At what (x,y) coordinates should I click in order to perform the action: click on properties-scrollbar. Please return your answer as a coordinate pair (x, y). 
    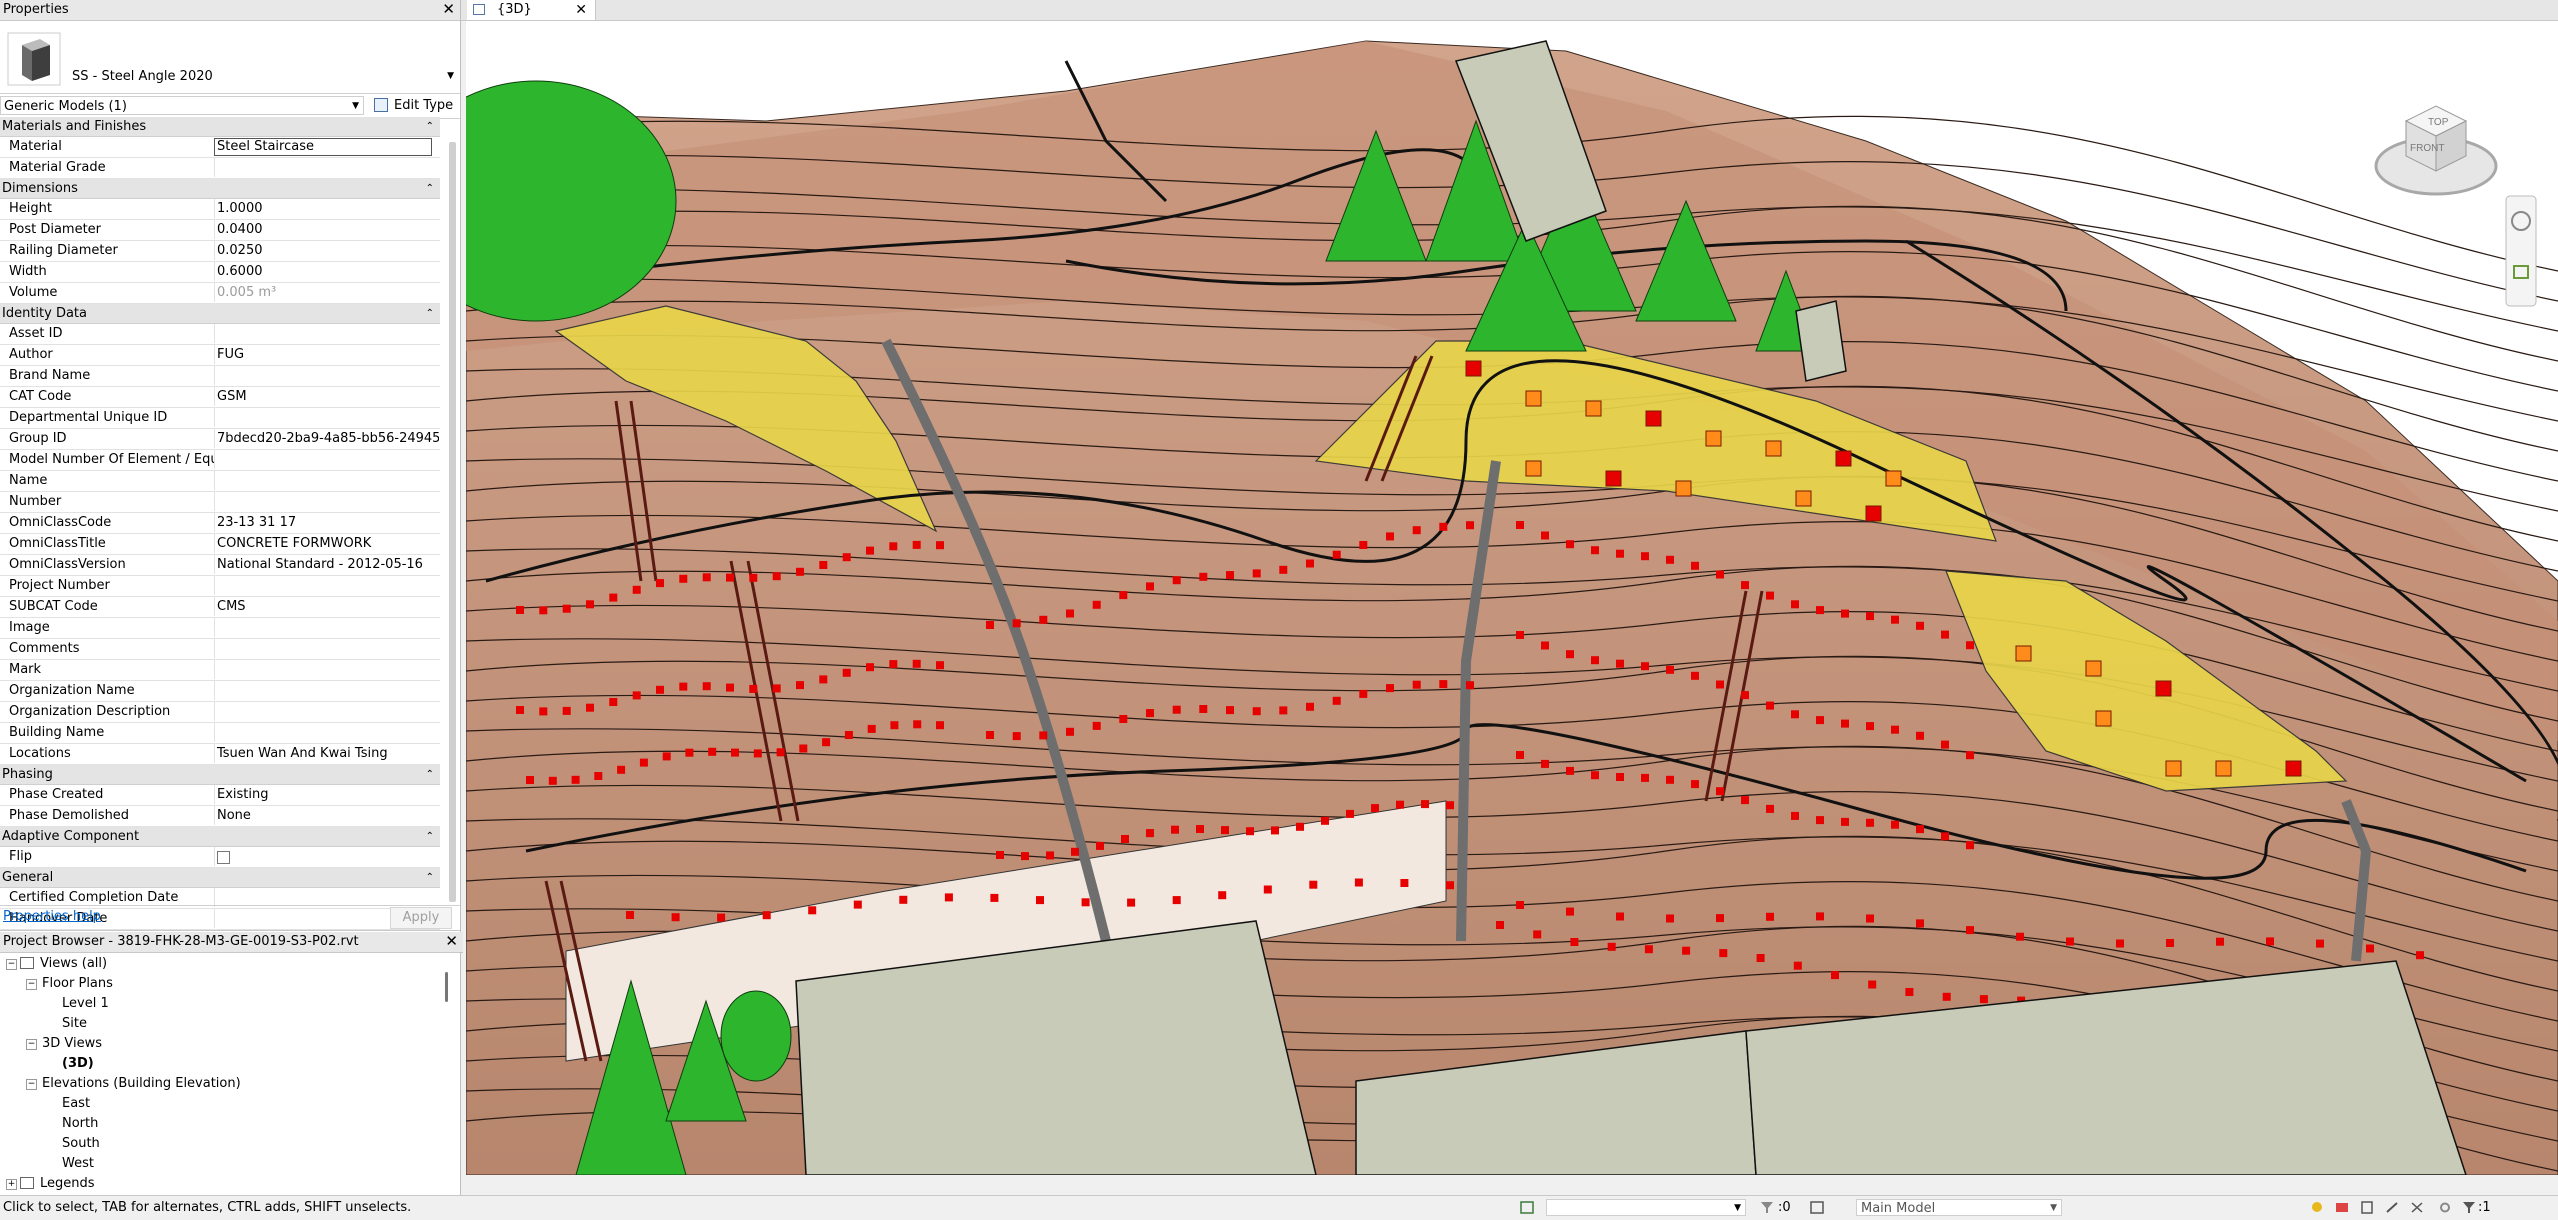
    Looking at the image, I should click on (452, 522).